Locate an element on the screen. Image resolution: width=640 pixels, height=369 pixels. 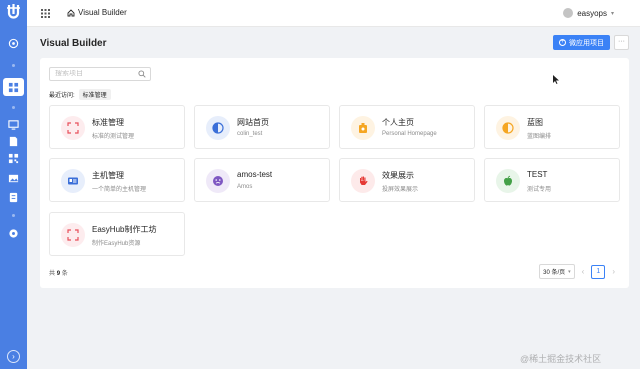
project-name: 蓝图 is located at coordinates (535, 122).